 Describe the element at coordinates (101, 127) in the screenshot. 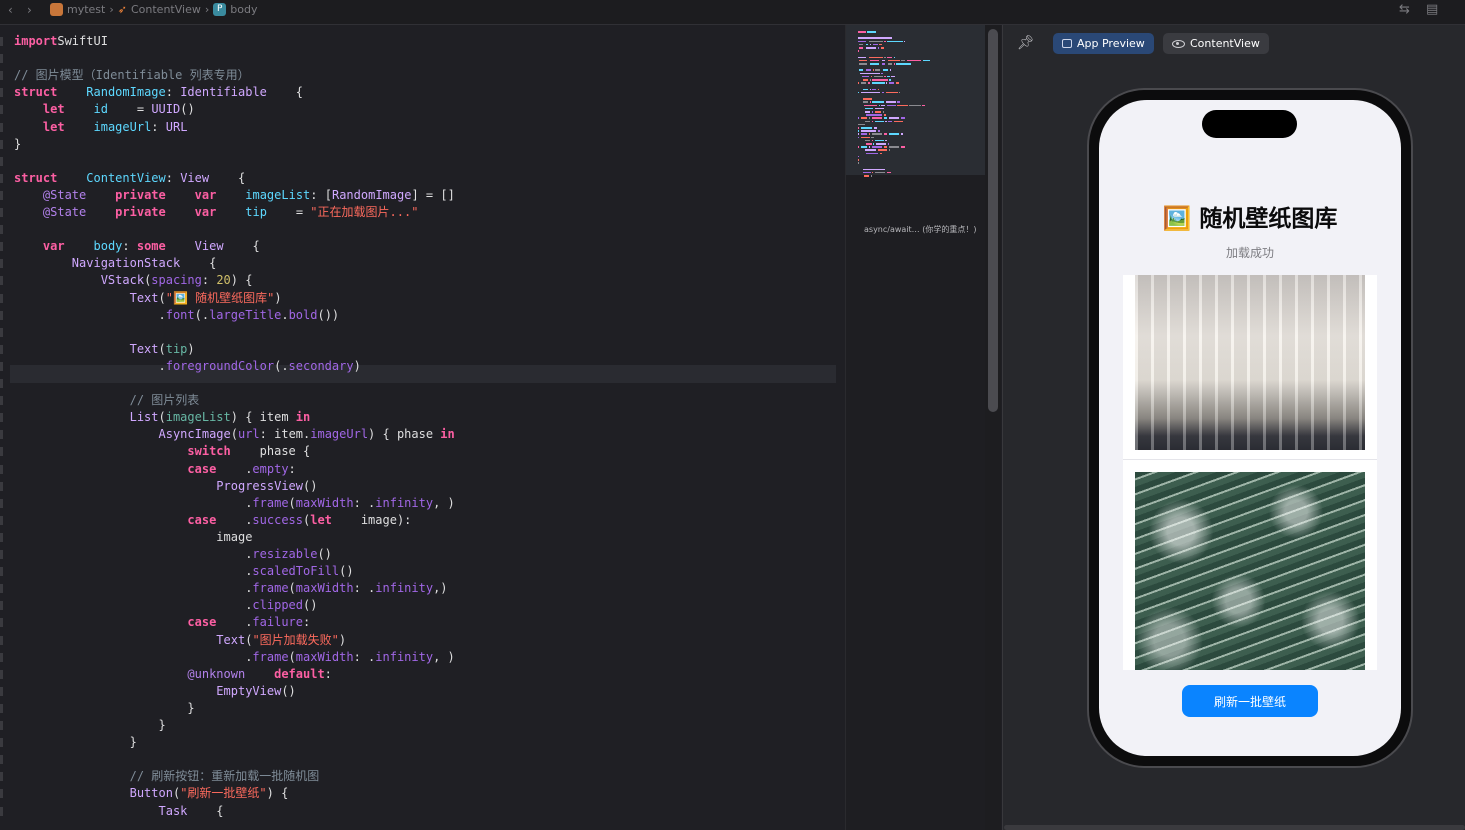

I see `code-line: let imageUrl: URL` at that location.